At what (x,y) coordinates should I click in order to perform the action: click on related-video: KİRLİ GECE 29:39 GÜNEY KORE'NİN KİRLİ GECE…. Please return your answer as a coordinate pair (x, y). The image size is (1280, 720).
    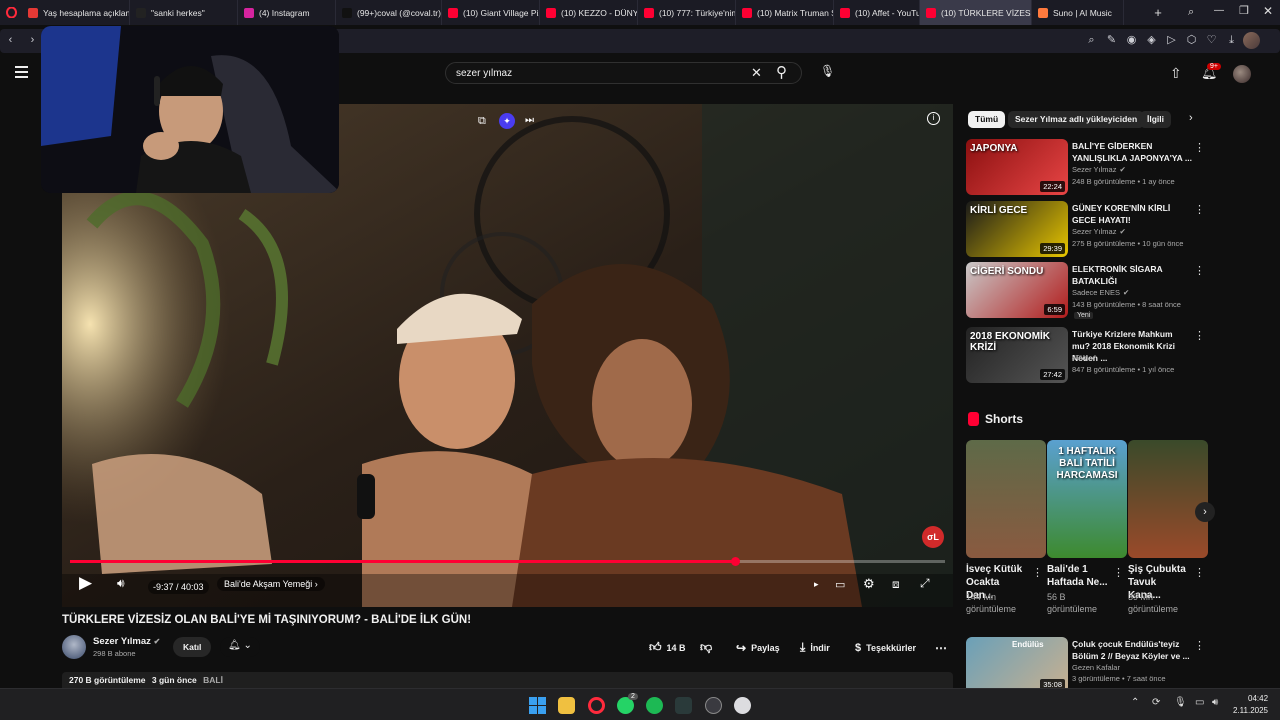
    Looking at the image, I should click on (1088, 229).